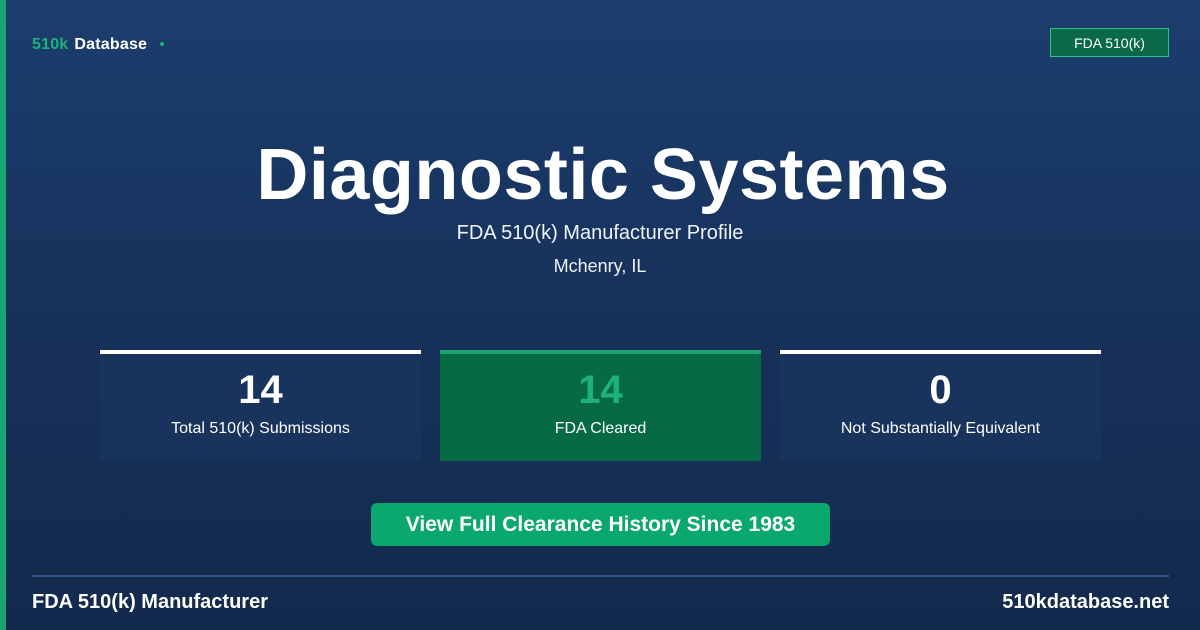 This screenshot has height=630, width=1200. What do you see at coordinates (940, 428) in the screenshot?
I see `stat-label: Not Substantially Equivalent` at bounding box center [940, 428].